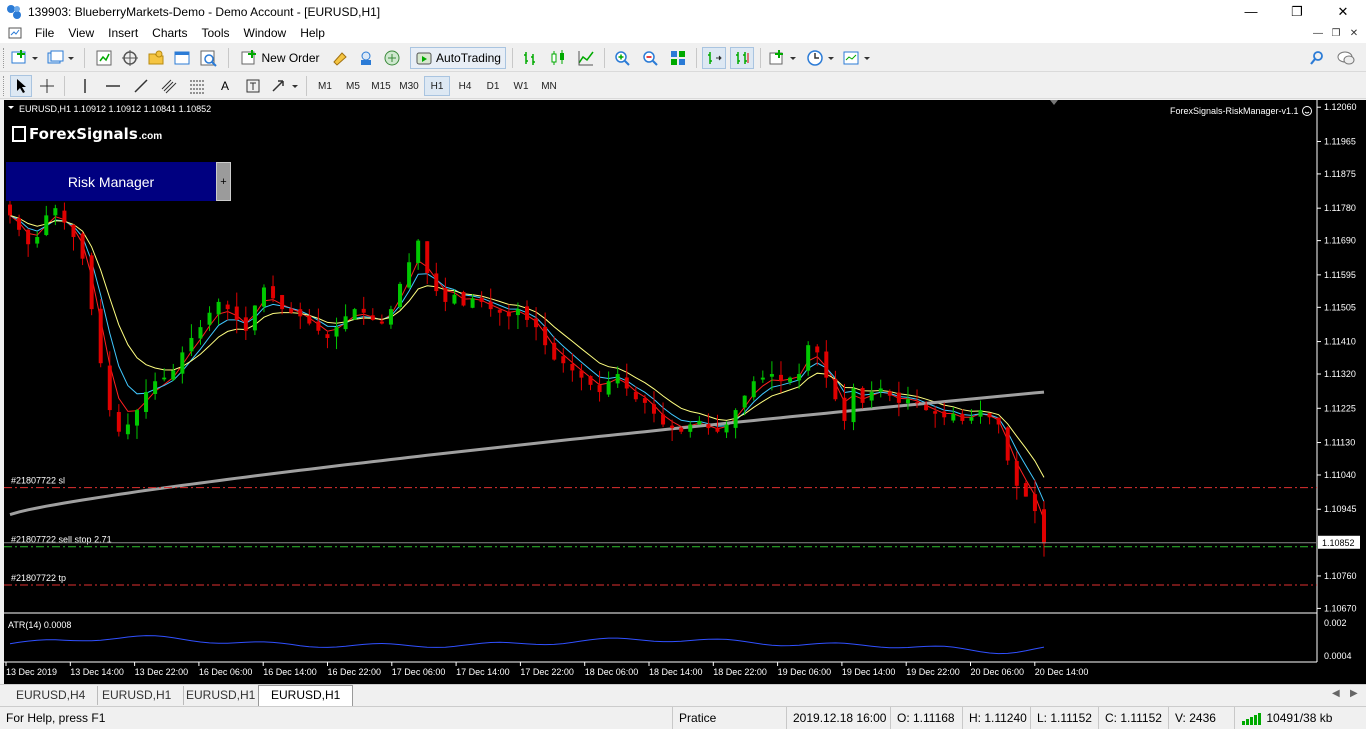 The width and height of the screenshot is (1366, 729). What do you see at coordinates (1343, 11) in the screenshot?
I see `close-icon: ✕` at bounding box center [1343, 11].